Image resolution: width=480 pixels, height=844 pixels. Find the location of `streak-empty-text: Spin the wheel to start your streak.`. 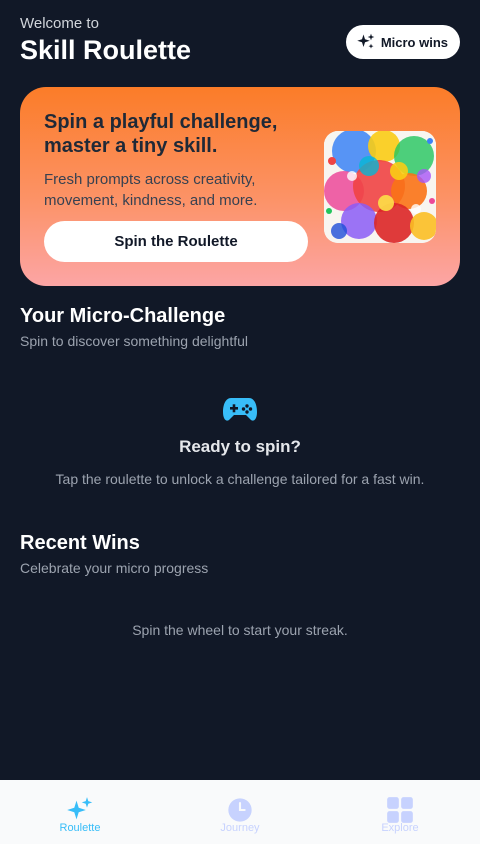

streak-empty-text: Spin the wheel to start your streak. is located at coordinates (240, 630).